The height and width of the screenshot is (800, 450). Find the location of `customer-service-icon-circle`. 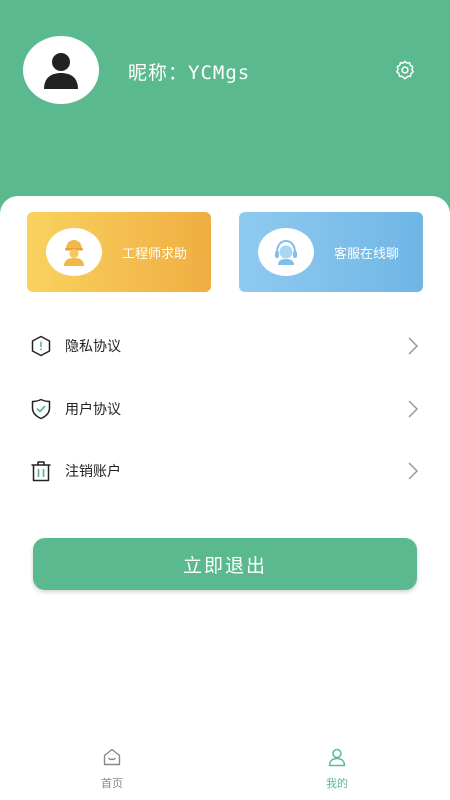

customer-service-icon-circle is located at coordinates (286, 252).